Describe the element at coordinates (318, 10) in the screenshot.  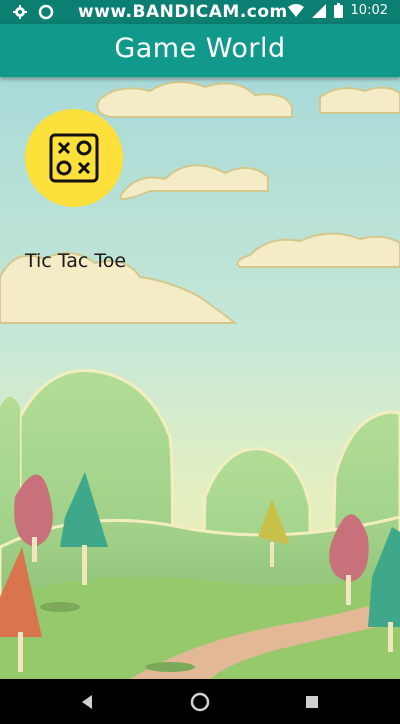
I see `signal-icon` at that location.